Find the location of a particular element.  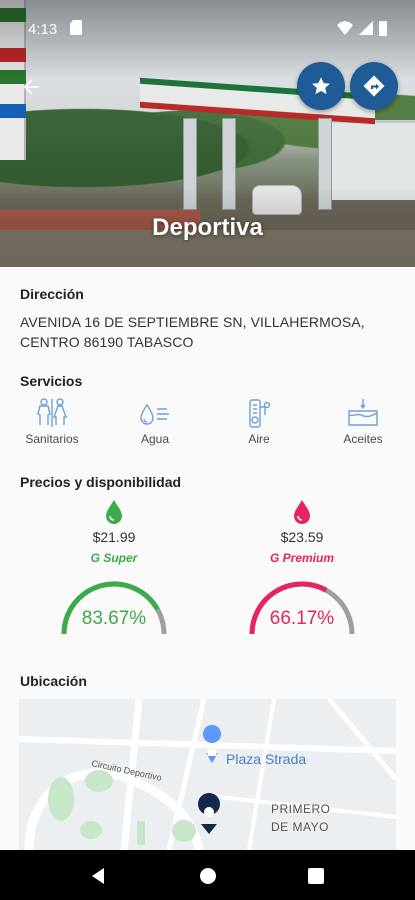

back-button is located at coordinates (31, 87).